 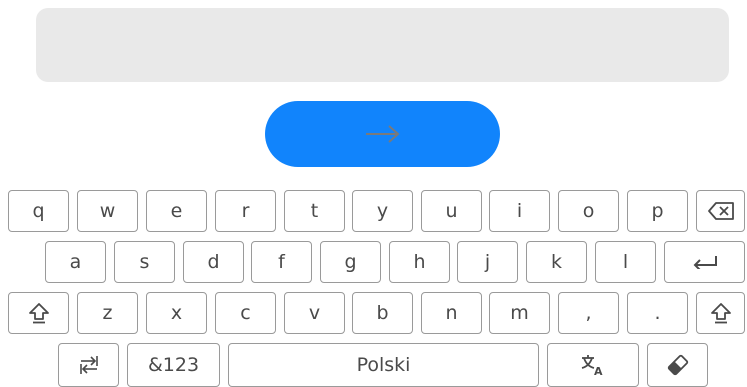 I want to click on language-key: A, so click(x=593, y=365).